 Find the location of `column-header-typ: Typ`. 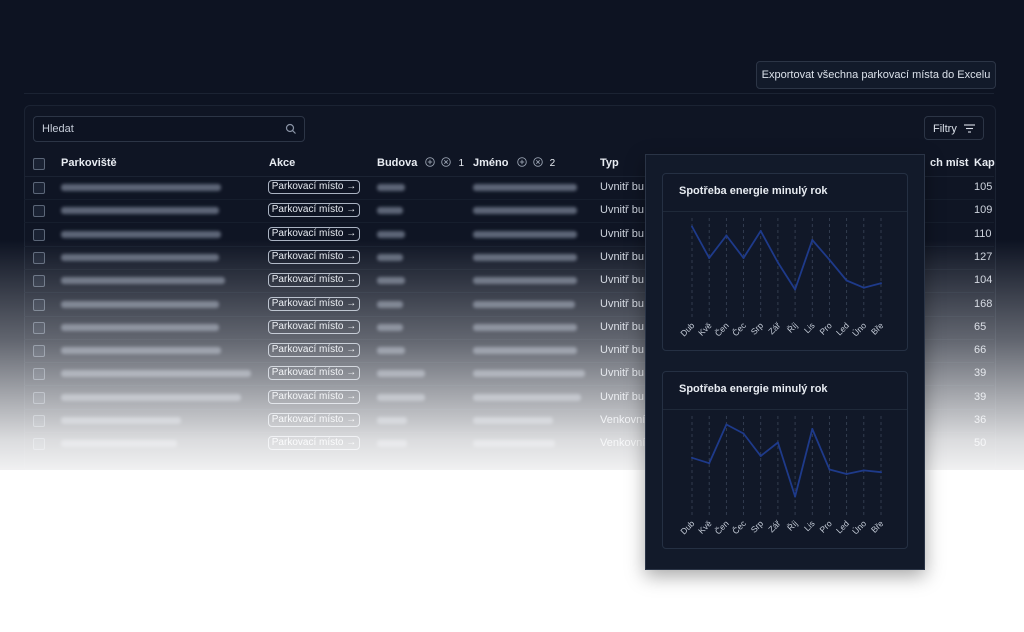

column-header-typ: Typ is located at coordinates (609, 163).